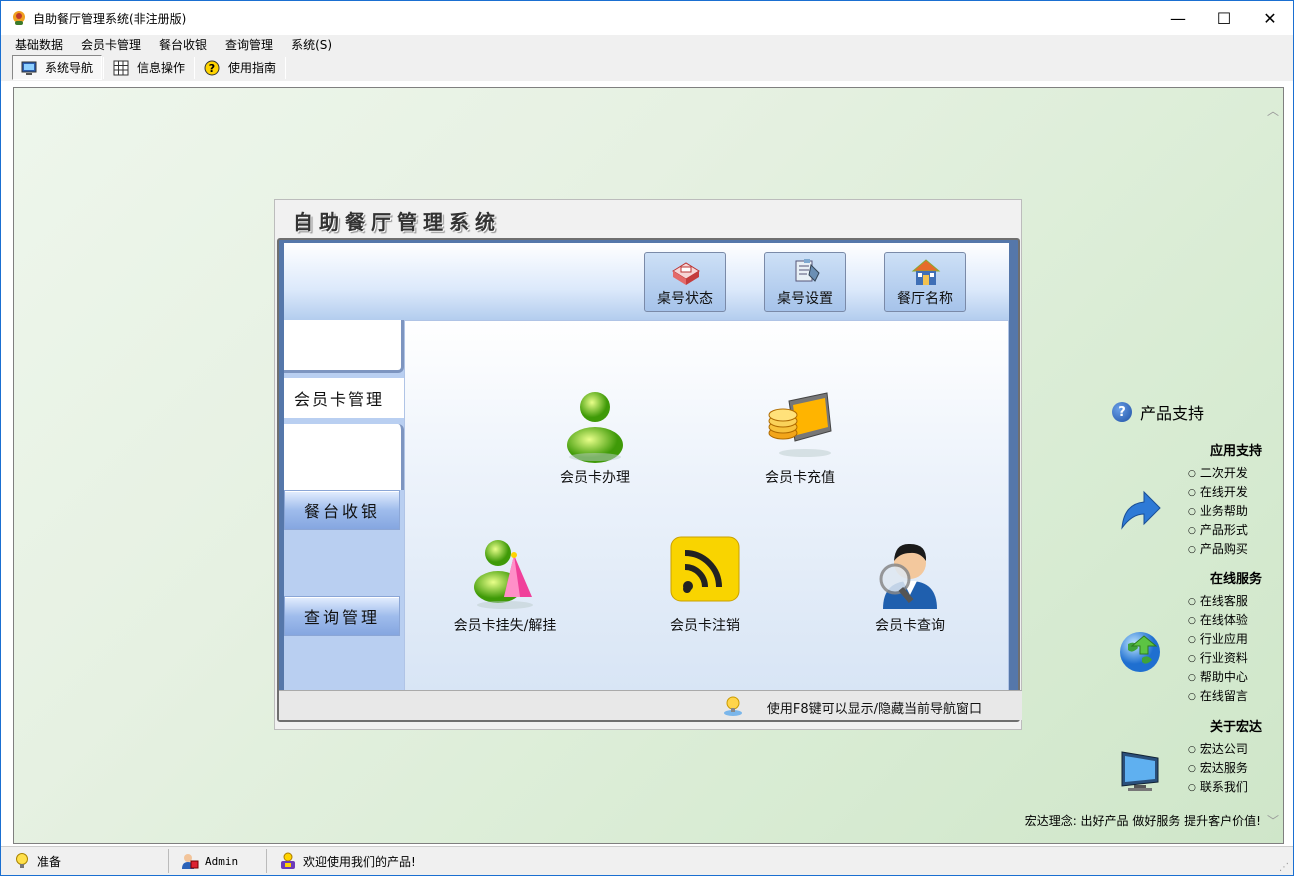 The width and height of the screenshot is (1294, 876). Describe the element at coordinates (1273, 820) in the screenshot. I see `scroll-down-icon: ﹀` at that location.